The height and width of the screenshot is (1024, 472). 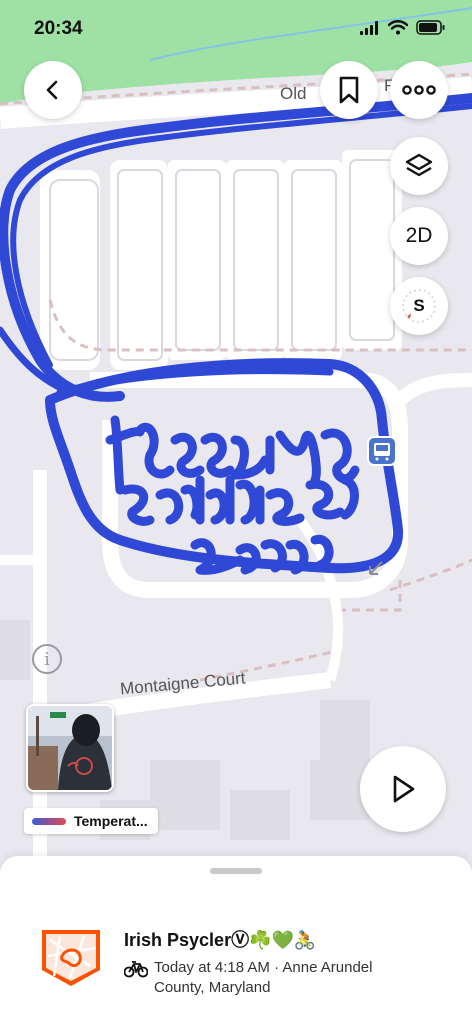 What do you see at coordinates (220, 939) in the screenshot?
I see `athlete-name: Irish PsyclerⓋ☘️💚🚴` at bounding box center [220, 939].